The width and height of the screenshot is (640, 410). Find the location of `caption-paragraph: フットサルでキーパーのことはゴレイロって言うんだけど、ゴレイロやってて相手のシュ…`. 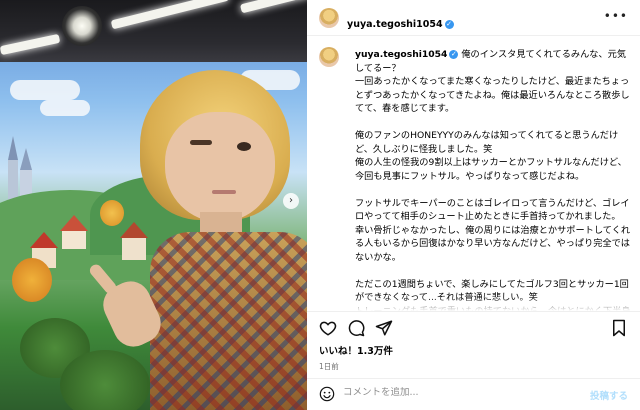

caption-paragraph: フットサルでキーパーのことはゴレイロって言うんだけど、ゴレイロやってて相手のシュ… is located at coordinates (493, 230).